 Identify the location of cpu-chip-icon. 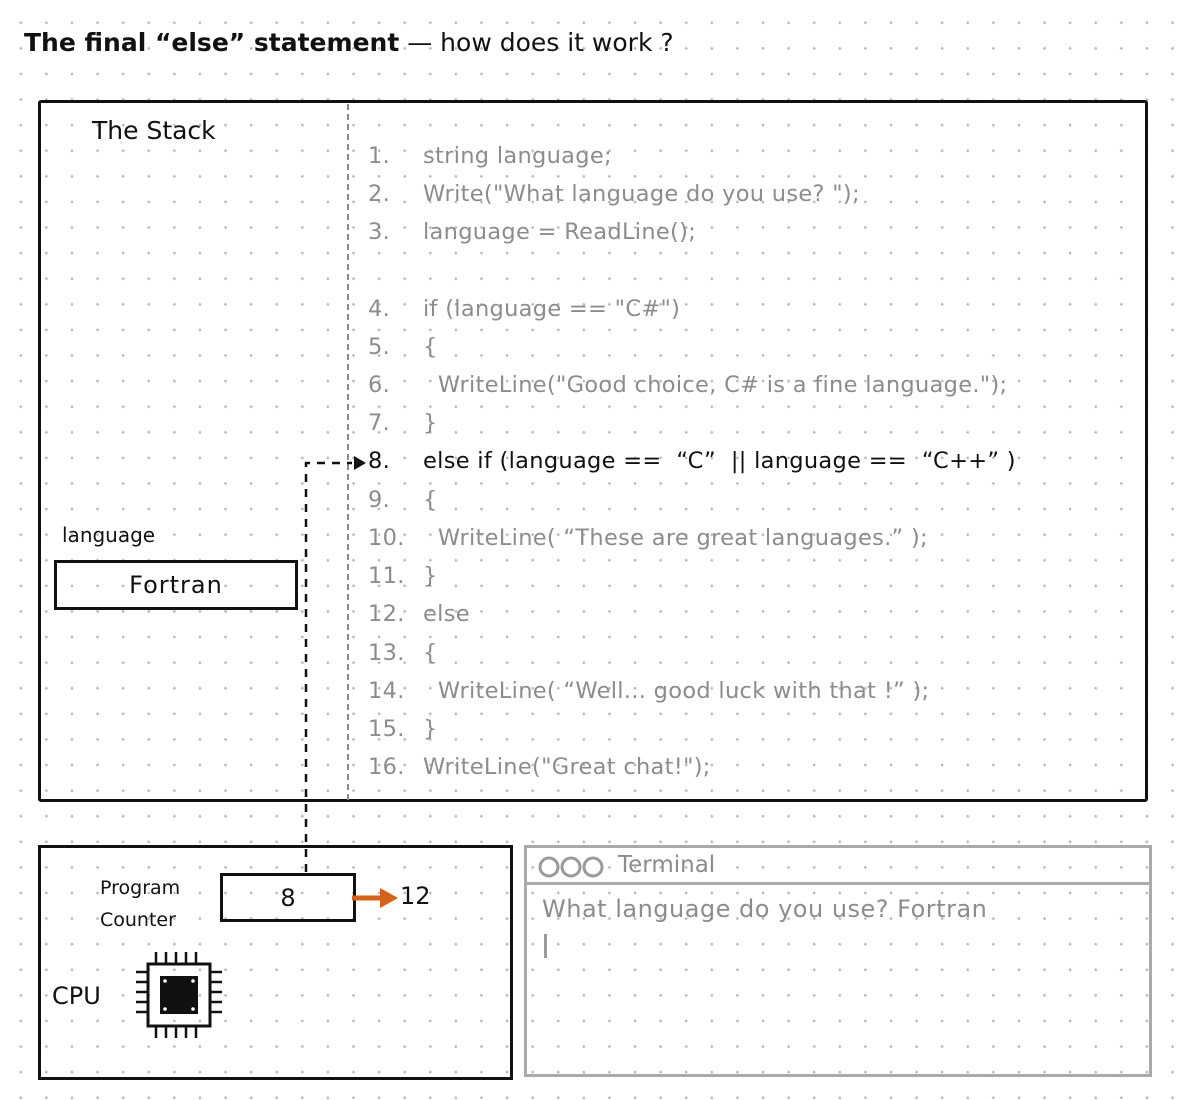
(179, 995).